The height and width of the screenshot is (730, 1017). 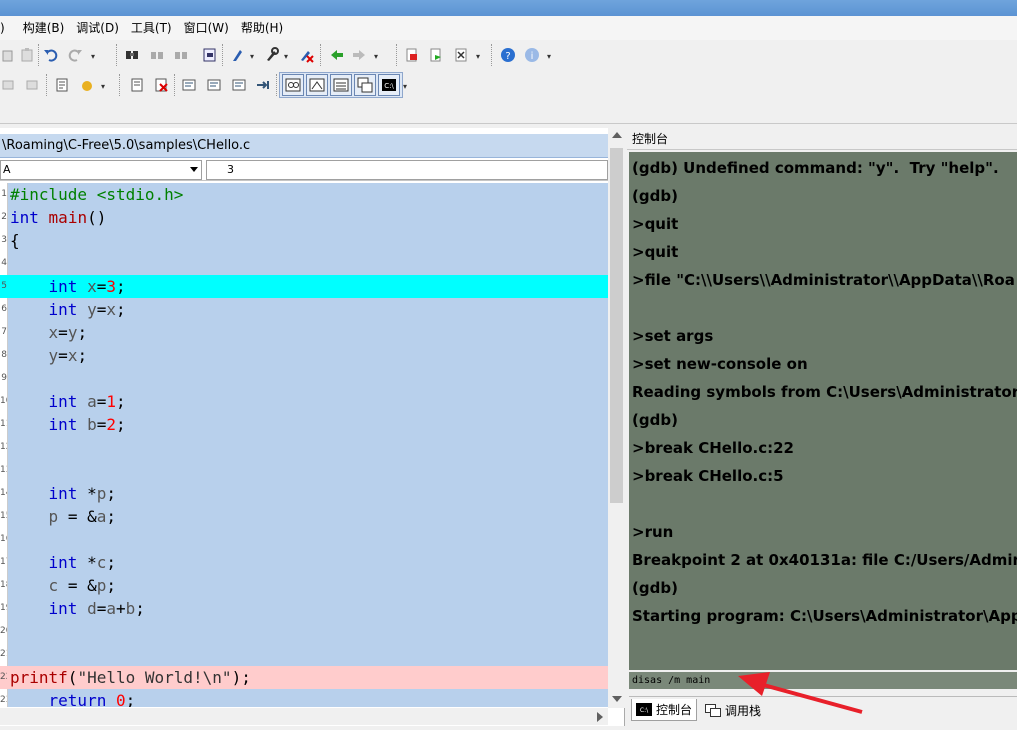 What do you see at coordinates (655, 252) in the screenshot?
I see `console-line: >quit` at bounding box center [655, 252].